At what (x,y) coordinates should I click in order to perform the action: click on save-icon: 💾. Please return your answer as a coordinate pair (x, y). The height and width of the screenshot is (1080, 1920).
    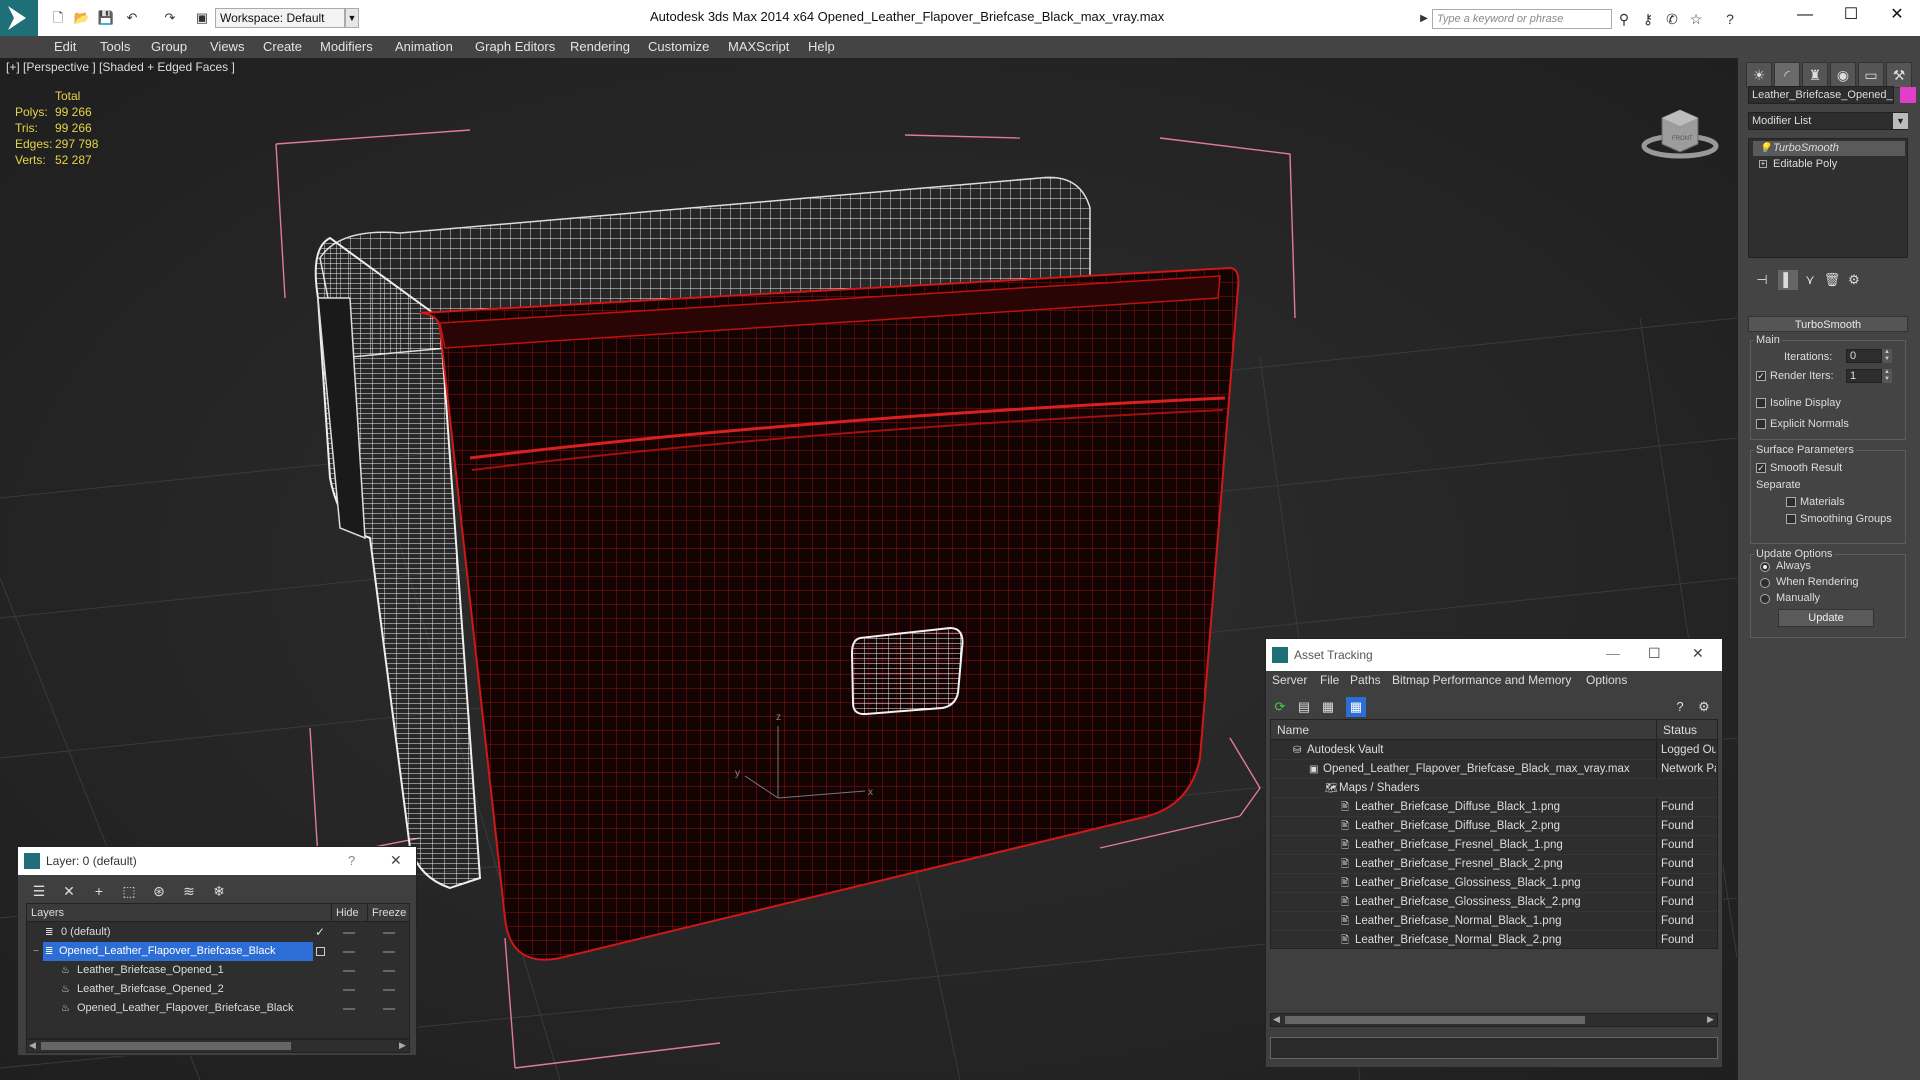
    Looking at the image, I should click on (106, 18).